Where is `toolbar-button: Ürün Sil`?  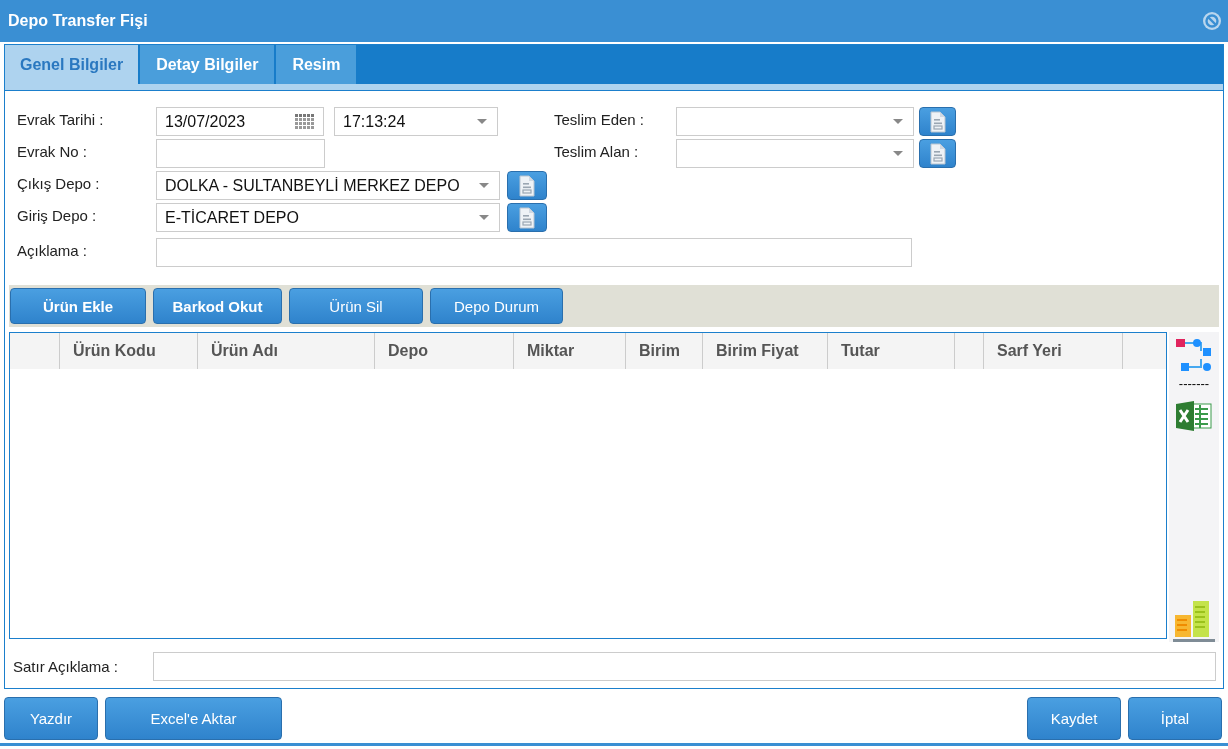 toolbar-button: Ürün Sil is located at coordinates (356, 306).